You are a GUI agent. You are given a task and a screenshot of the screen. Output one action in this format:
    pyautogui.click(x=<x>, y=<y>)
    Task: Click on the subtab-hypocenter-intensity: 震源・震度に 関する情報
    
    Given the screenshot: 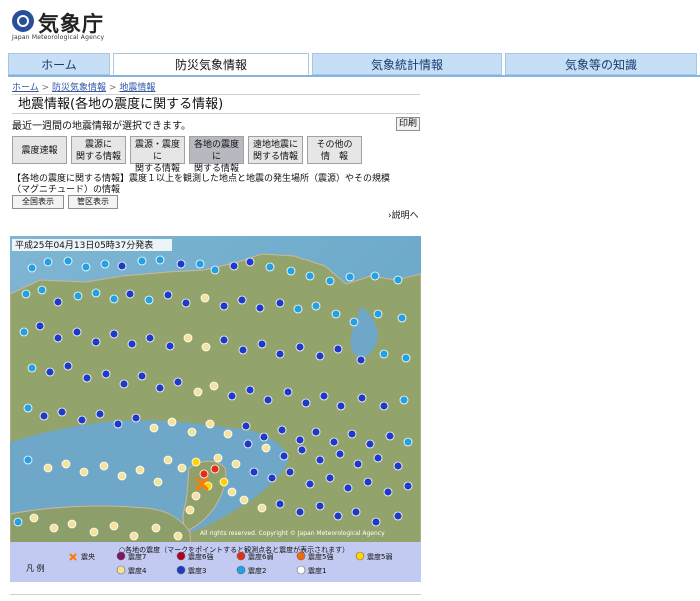 What is the action you would take?
    pyautogui.click(x=157, y=155)
    